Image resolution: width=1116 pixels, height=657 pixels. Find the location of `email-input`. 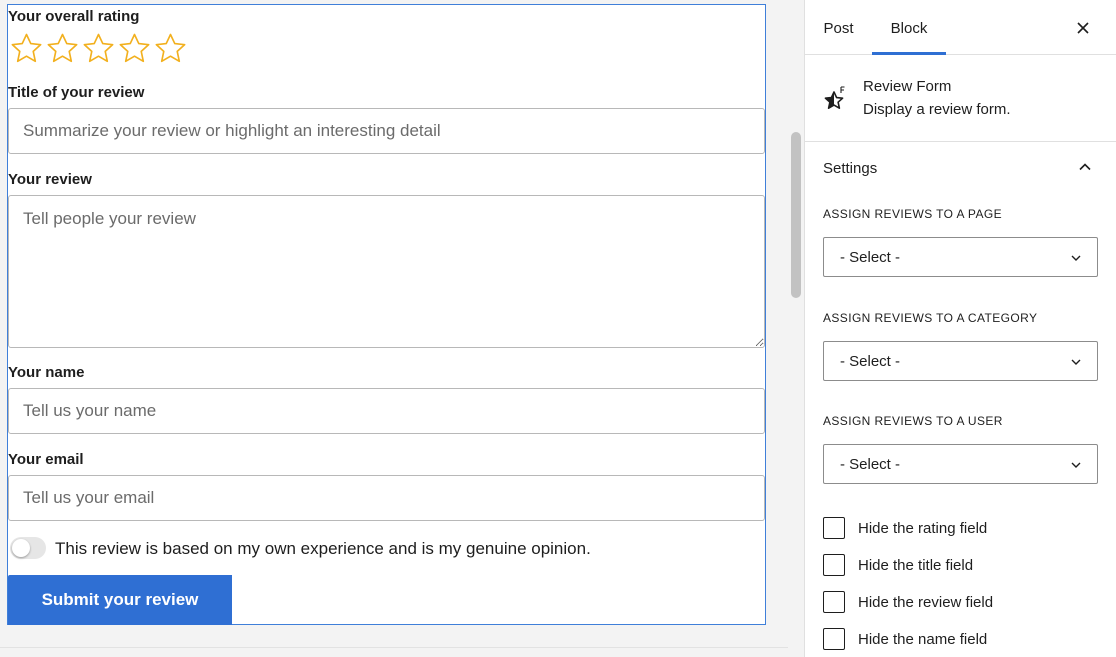

email-input is located at coordinates (386, 498).